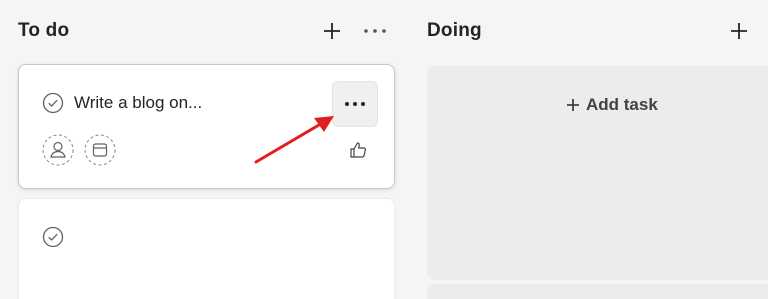 The height and width of the screenshot is (299, 768). I want to click on thumbs-up-icon, so click(358, 150).